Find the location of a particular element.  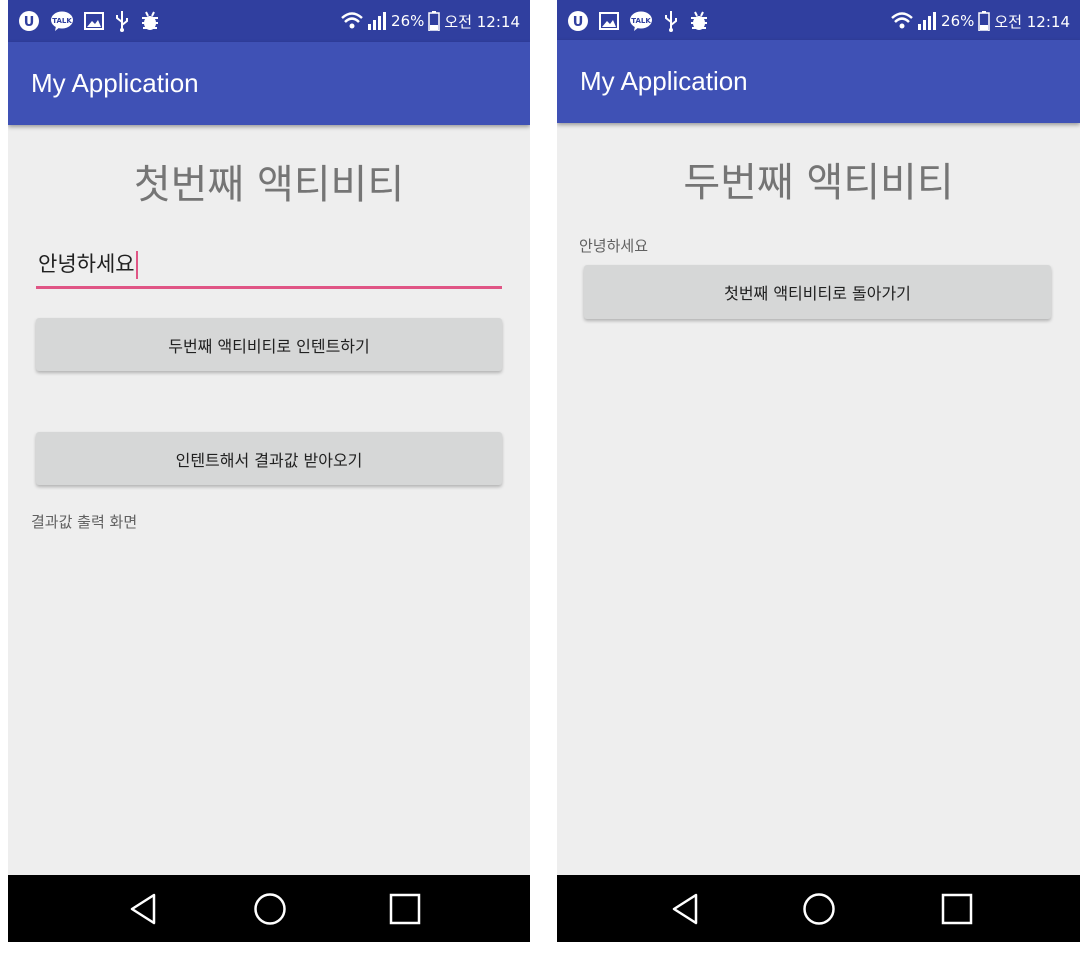

result-button-label: 인텐트해서 결과값 받아오기 is located at coordinates (269, 460).